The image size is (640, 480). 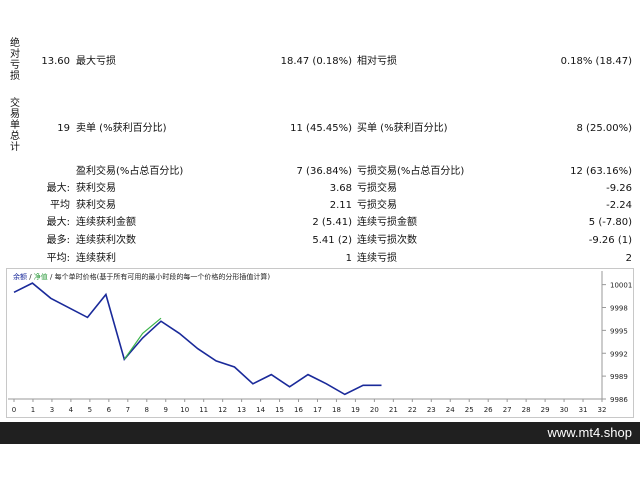 What do you see at coordinates (628, 258) in the screenshot?
I see `average-consecutive-losses-value: 2` at bounding box center [628, 258].